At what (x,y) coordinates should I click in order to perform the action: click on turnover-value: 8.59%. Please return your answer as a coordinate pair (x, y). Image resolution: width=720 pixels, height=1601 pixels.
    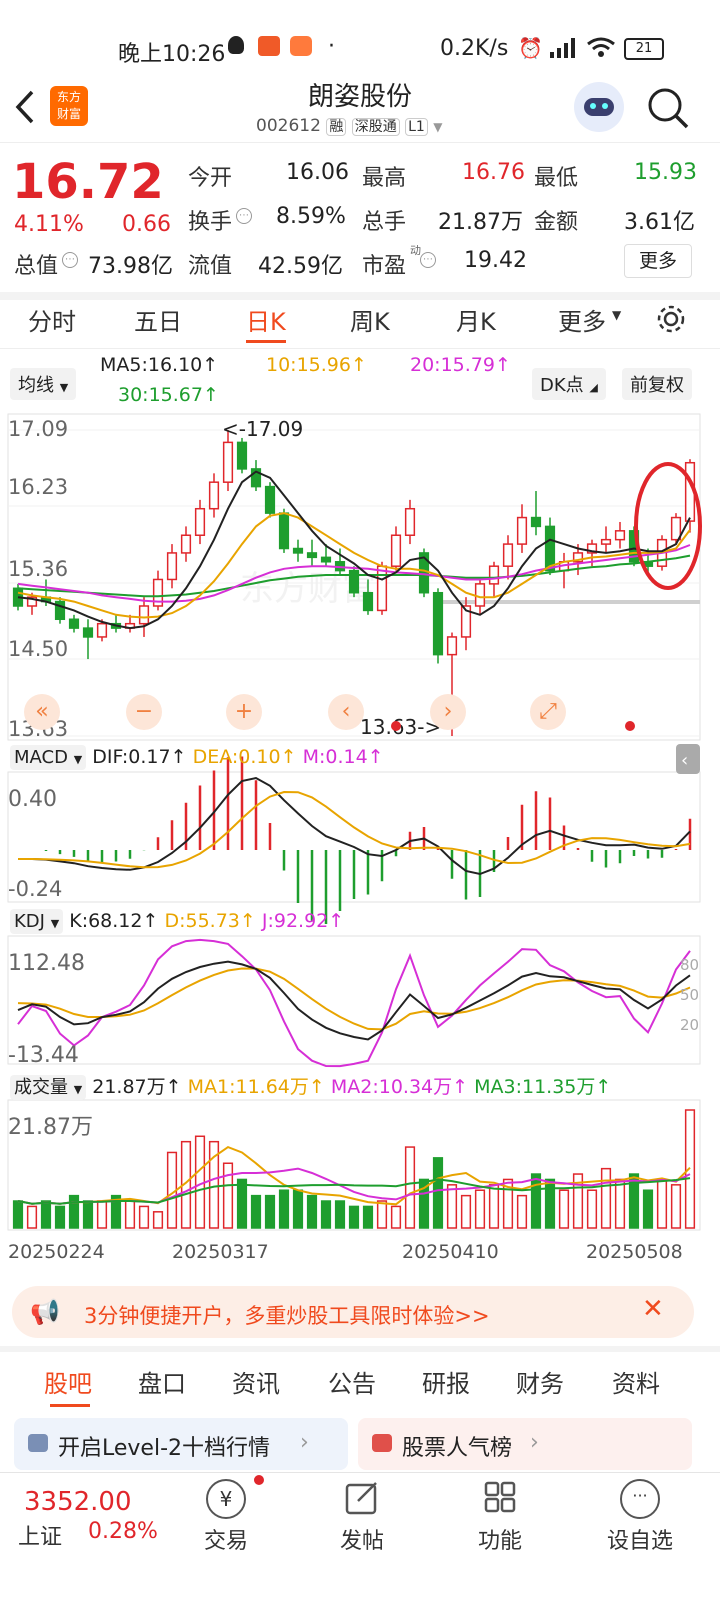
    Looking at the image, I should click on (311, 216).